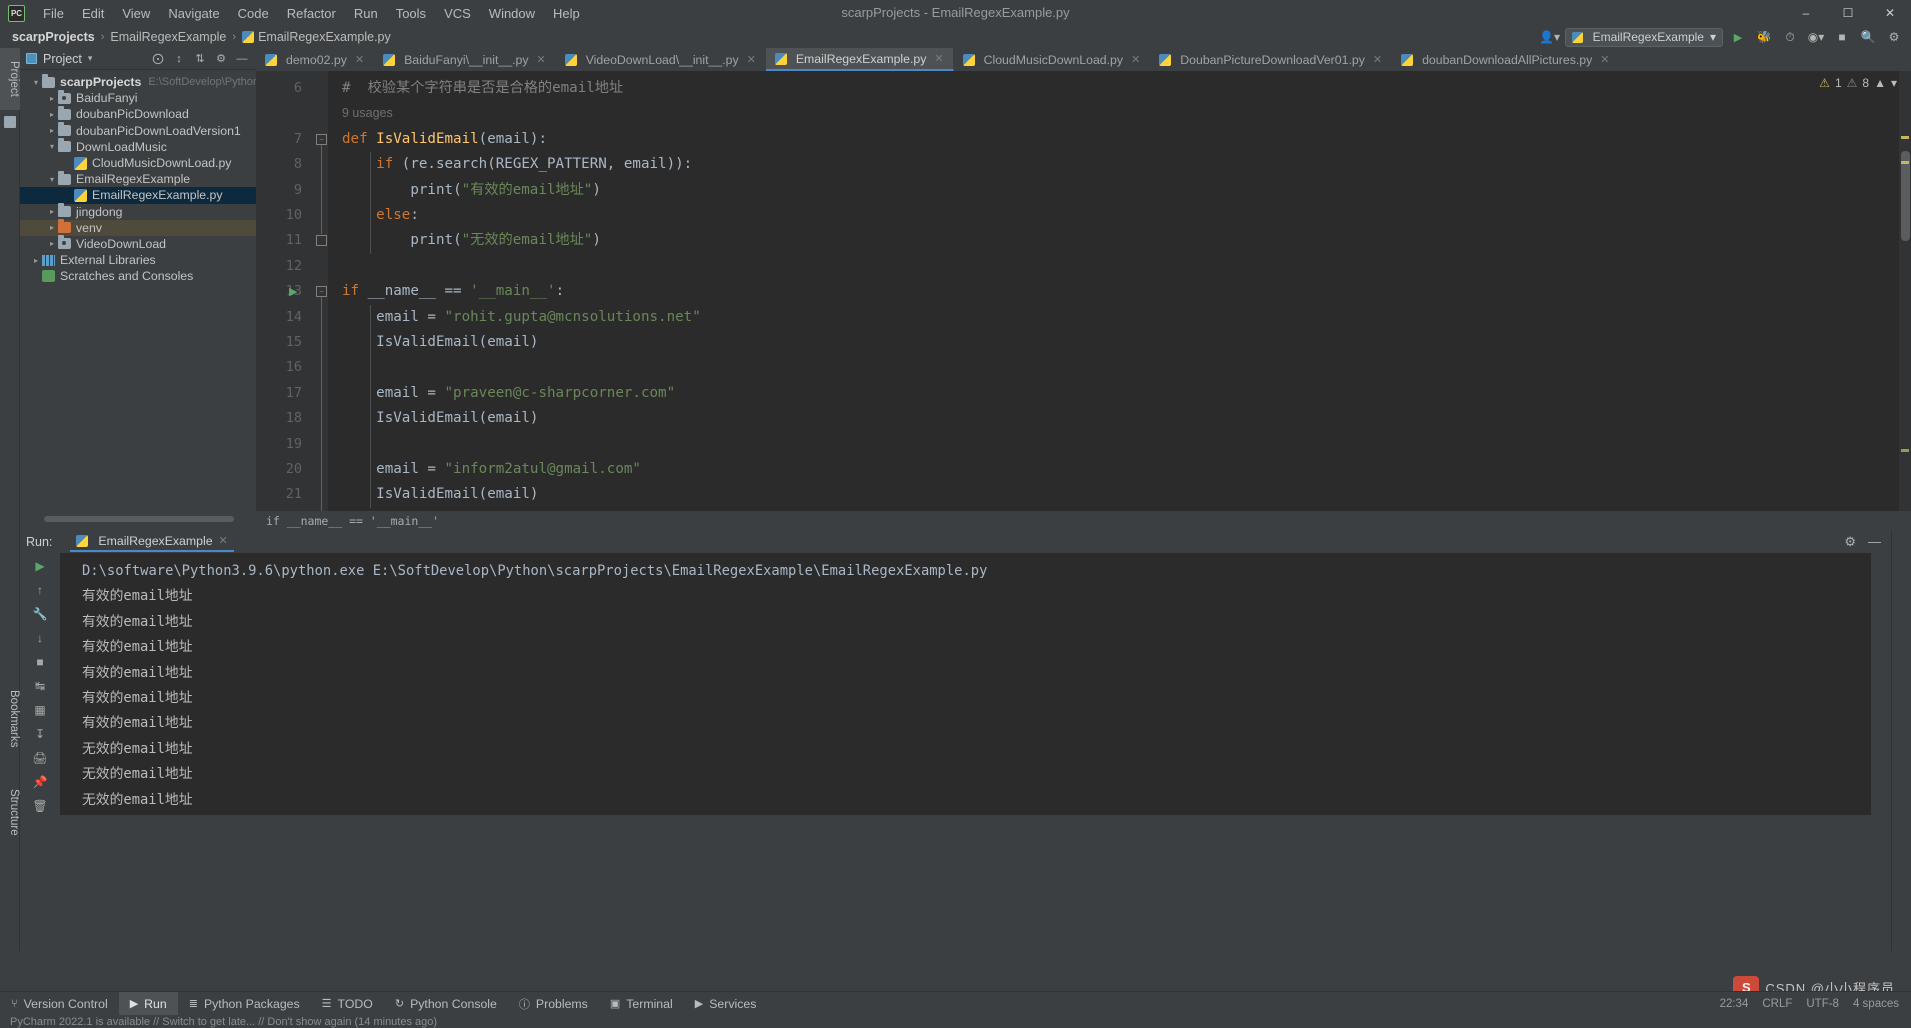 This screenshot has height=1028, width=1911. What do you see at coordinates (93, 13) in the screenshot?
I see `menu-item-edit: Edit` at bounding box center [93, 13].